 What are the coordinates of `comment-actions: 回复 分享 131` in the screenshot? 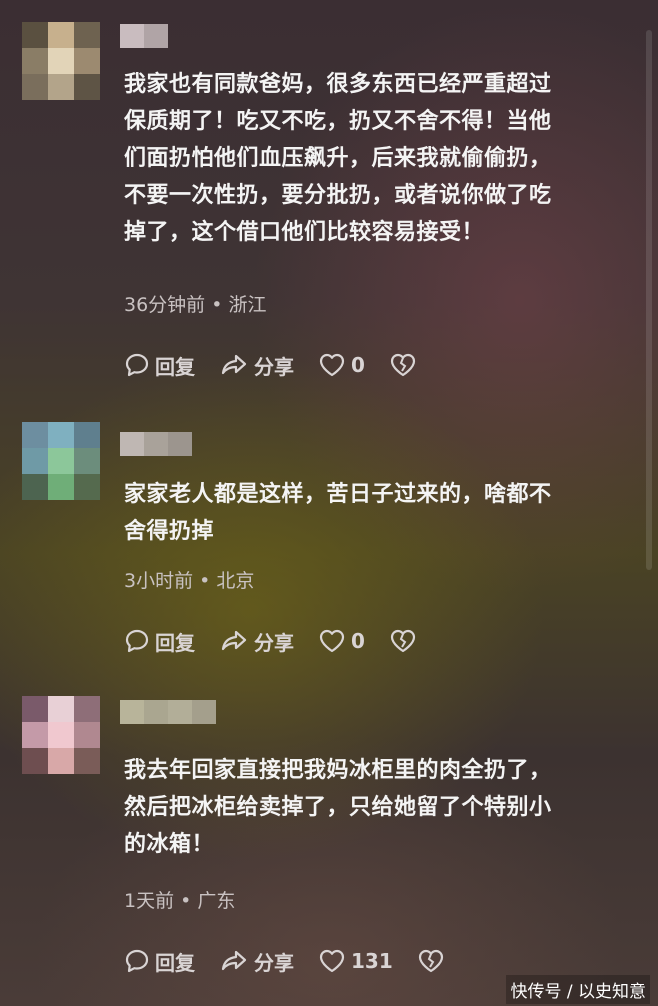 It's located at (299, 961).